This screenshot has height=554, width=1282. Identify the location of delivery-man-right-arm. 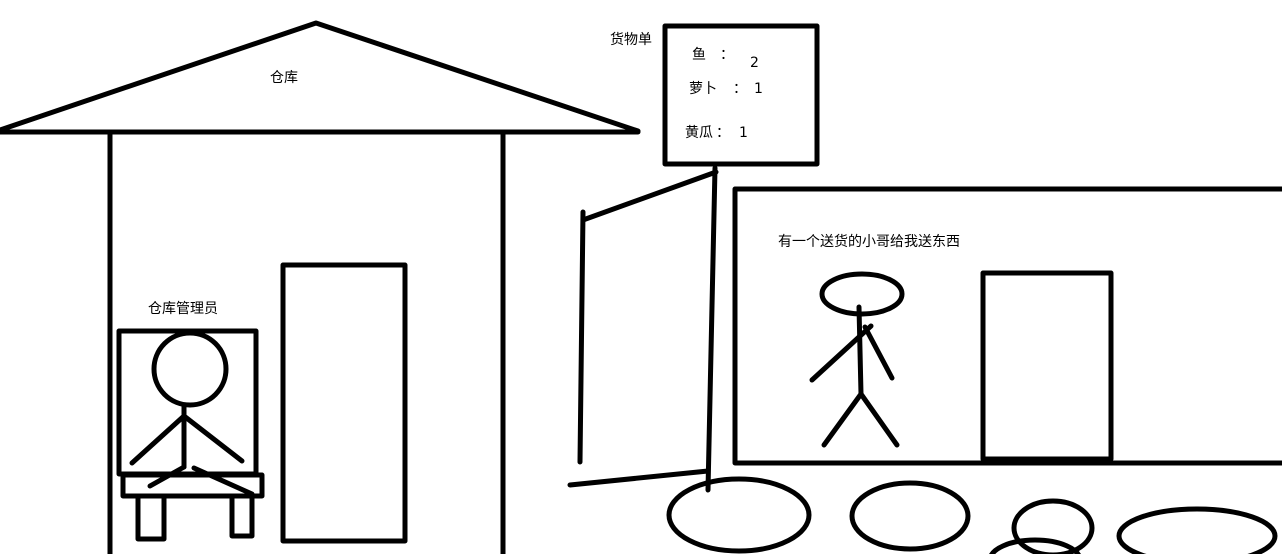
(878, 352).